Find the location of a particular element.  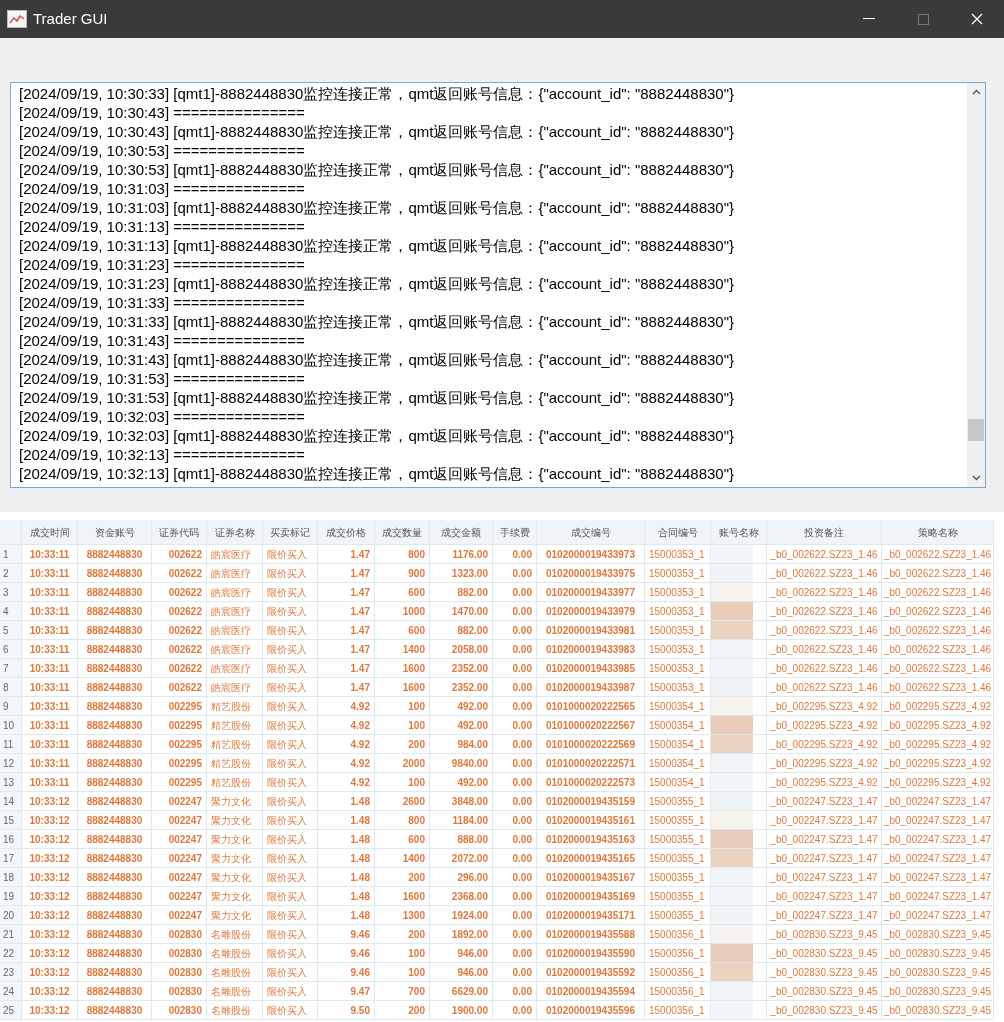

row-number: 8 is located at coordinates (11, 687).